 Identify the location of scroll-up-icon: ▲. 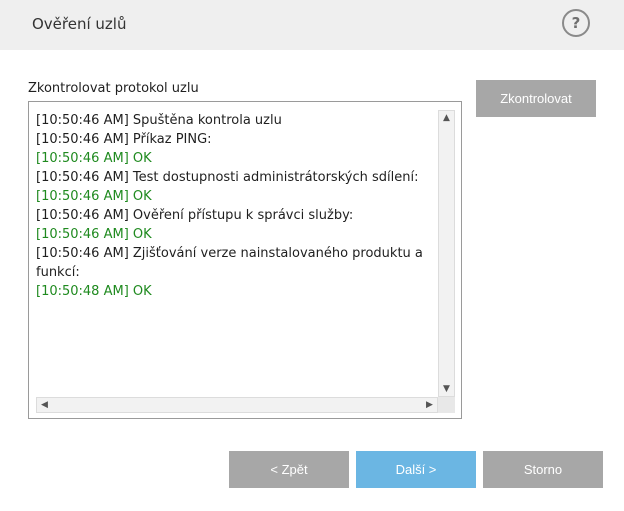
(446, 118).